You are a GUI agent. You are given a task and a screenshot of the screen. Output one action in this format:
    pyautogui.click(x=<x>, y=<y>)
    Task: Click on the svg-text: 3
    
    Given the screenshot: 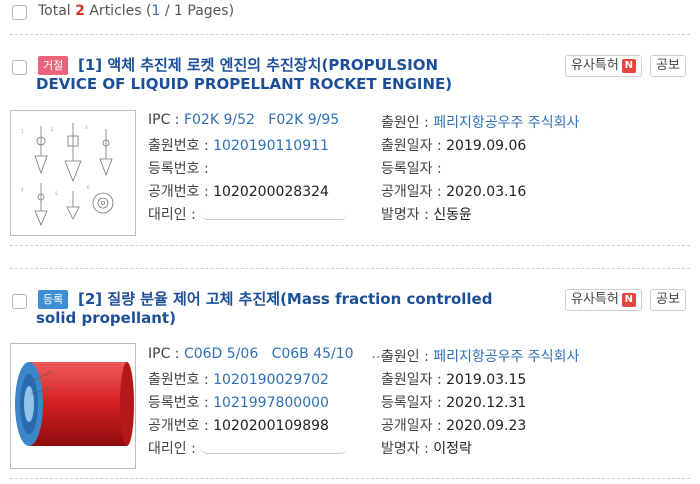 What is the action you would take?
    pyautogui.click(x=86, y=127)
    